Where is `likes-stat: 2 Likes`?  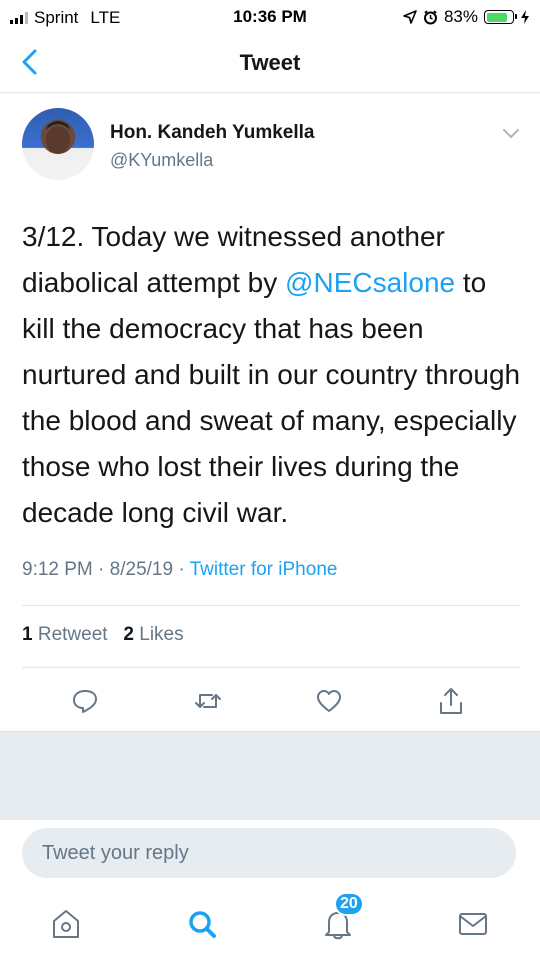 likes-stat: 2 Likes is located at coordinates (153, 634).